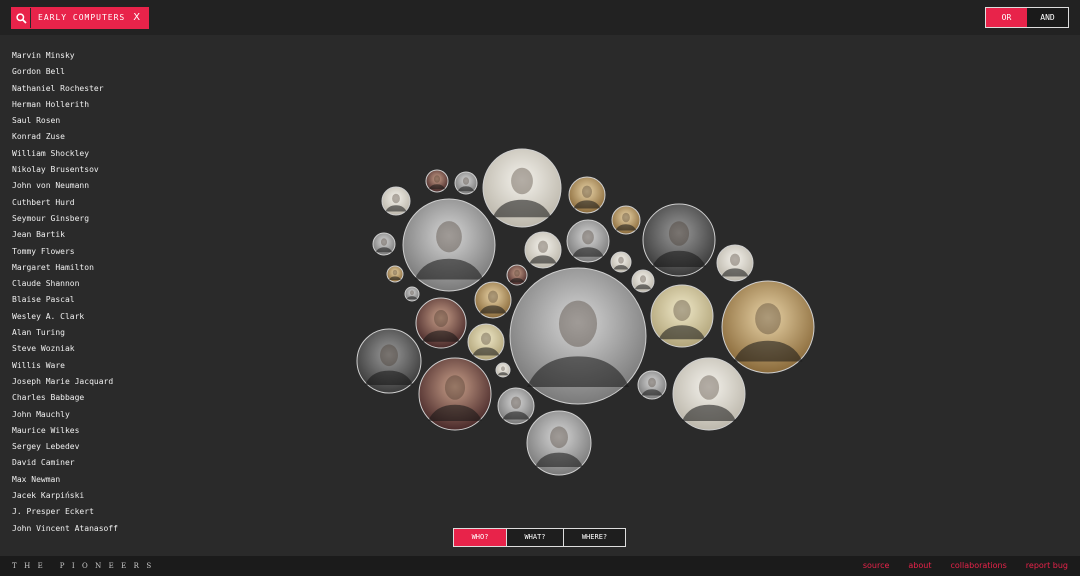  I want to click on footer-link-source: source, so click(876, 566).